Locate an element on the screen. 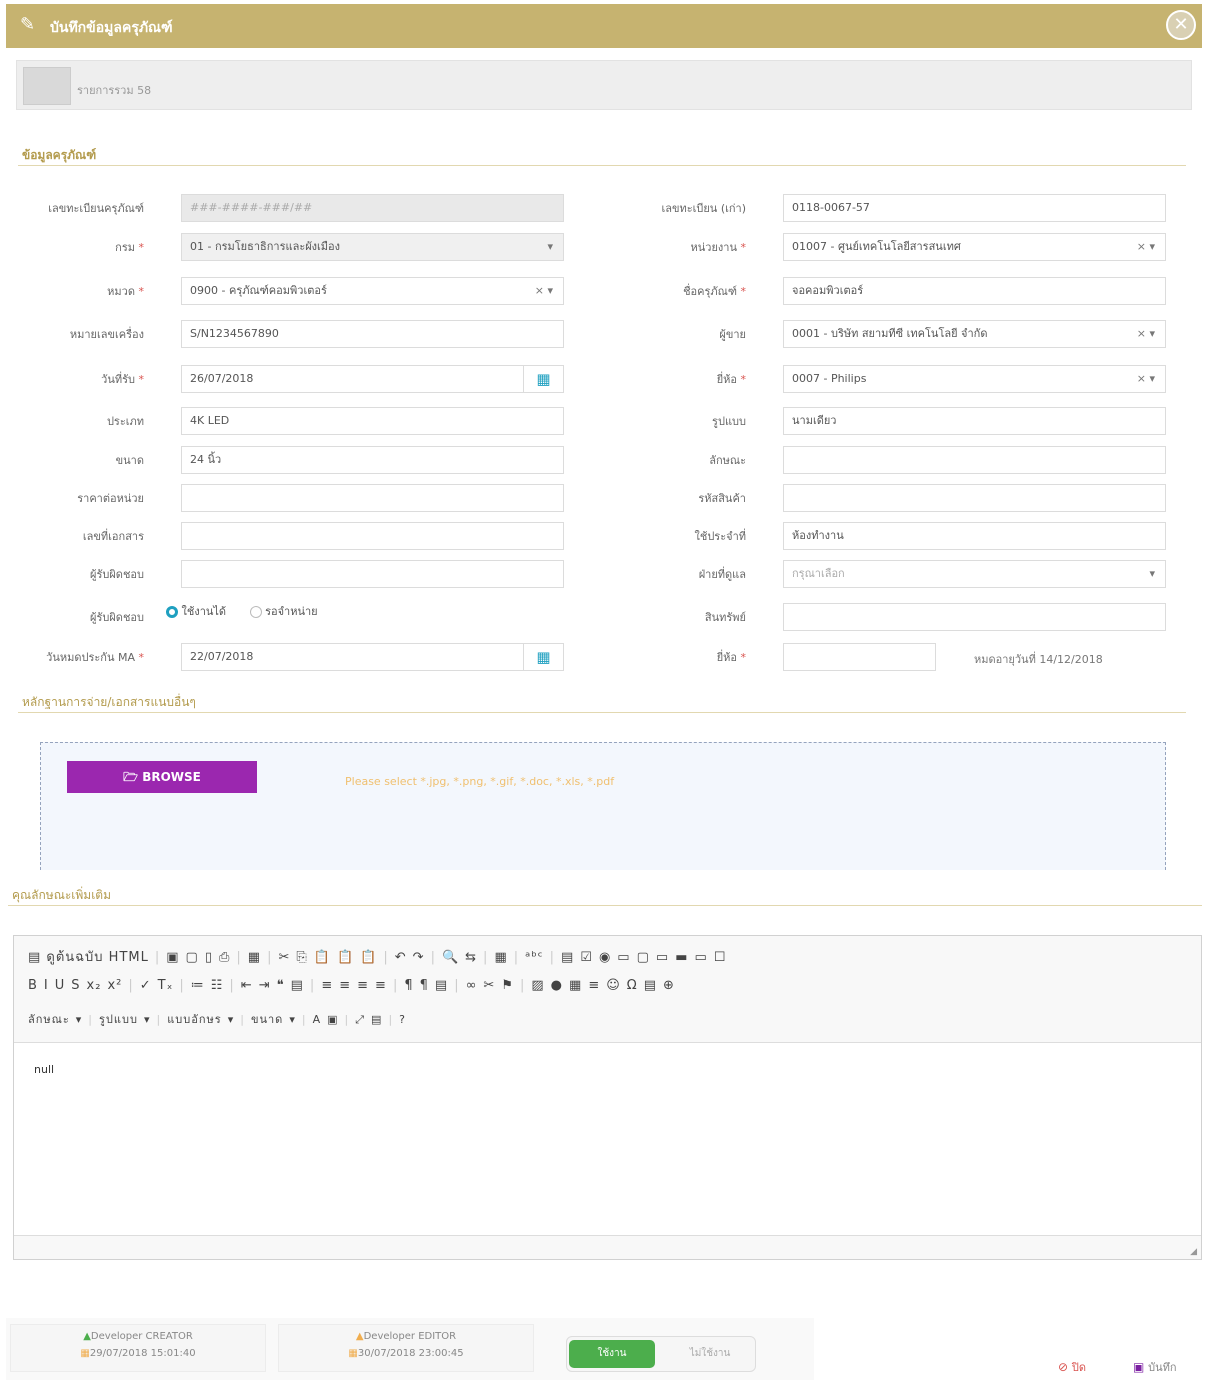  right_fields-input-5: นามเดียว is located at coordinates (974, 421).